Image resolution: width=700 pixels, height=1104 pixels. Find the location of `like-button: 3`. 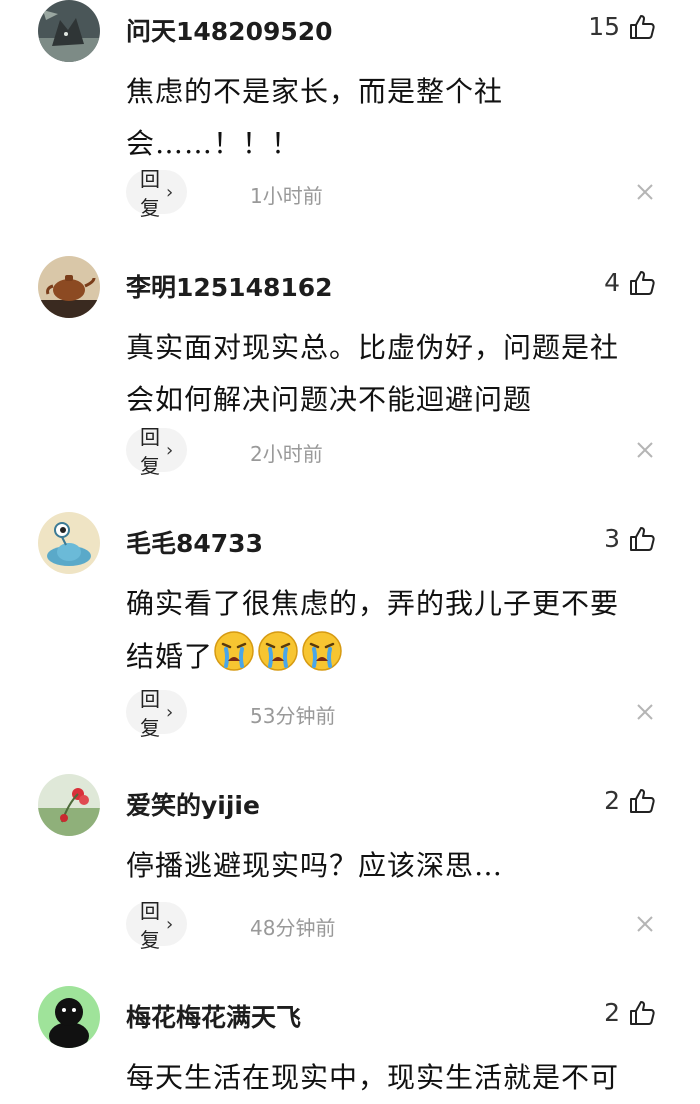

like-button: 3 is located at coordinates (630, 538).